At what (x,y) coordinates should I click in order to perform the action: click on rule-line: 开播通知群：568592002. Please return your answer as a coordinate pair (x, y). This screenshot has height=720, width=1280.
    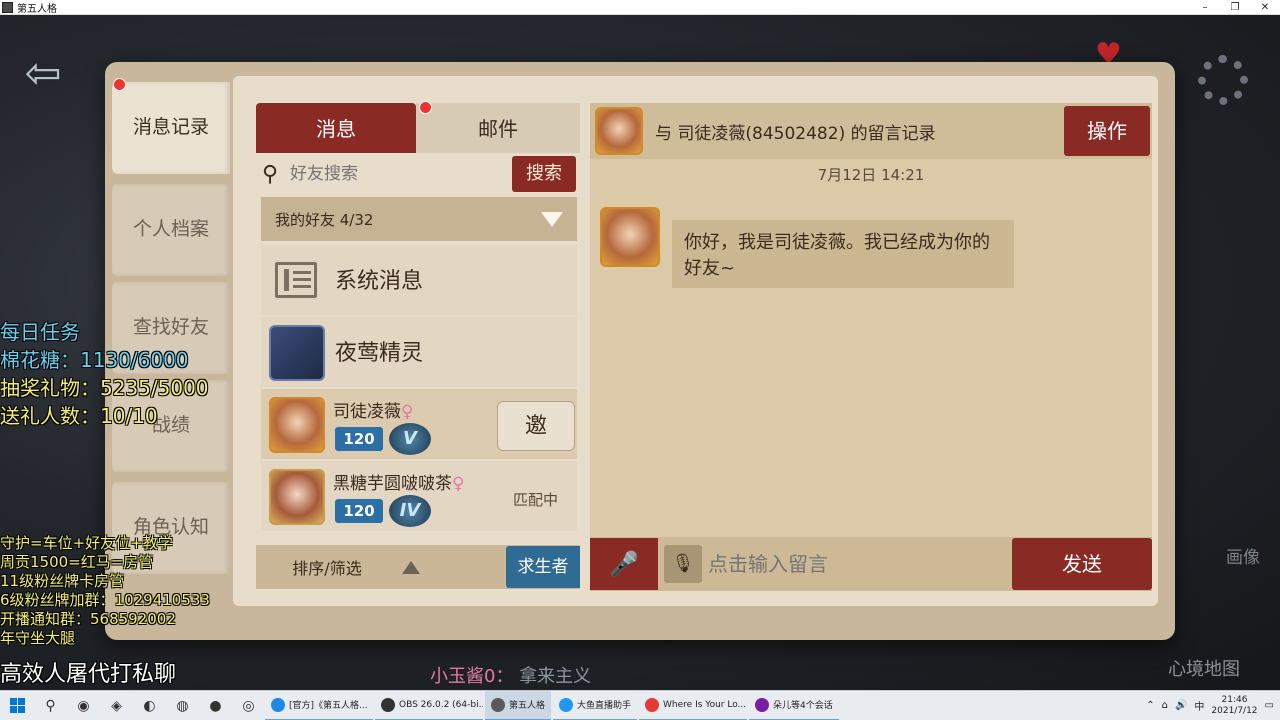
    Looking at the image, I should click on (88, 619).